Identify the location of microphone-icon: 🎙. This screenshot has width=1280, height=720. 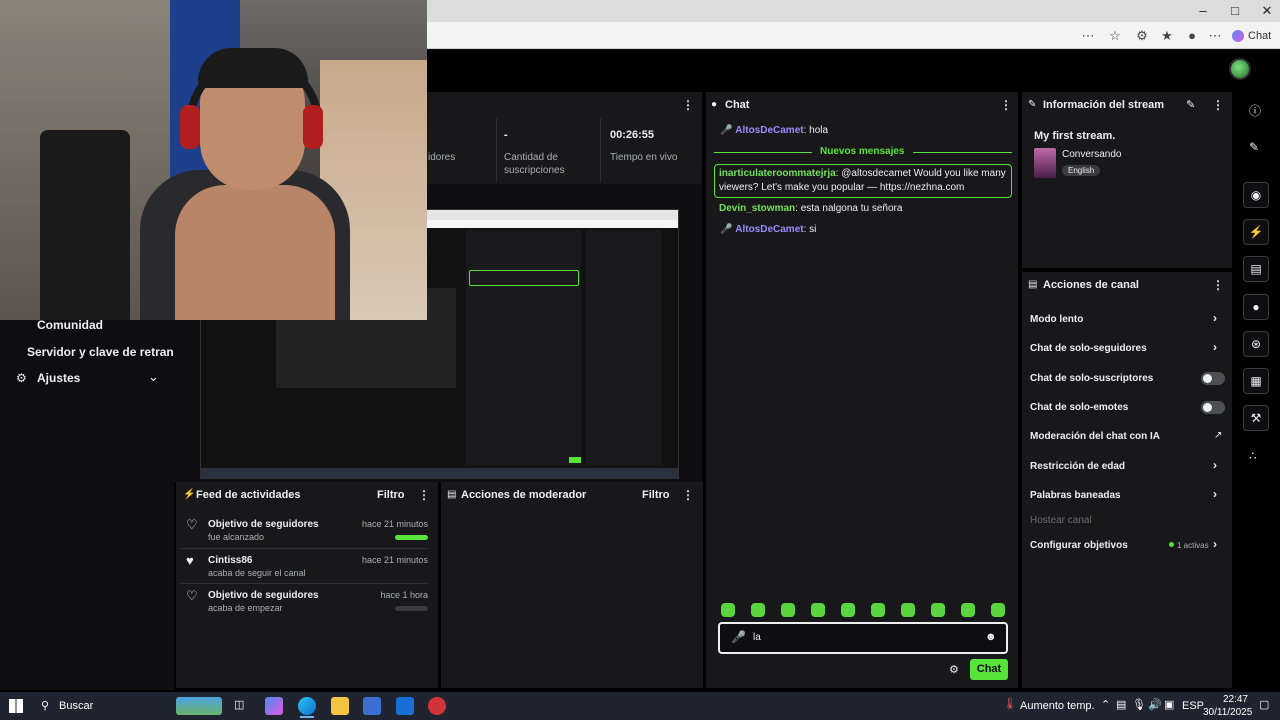
(1139, 704).